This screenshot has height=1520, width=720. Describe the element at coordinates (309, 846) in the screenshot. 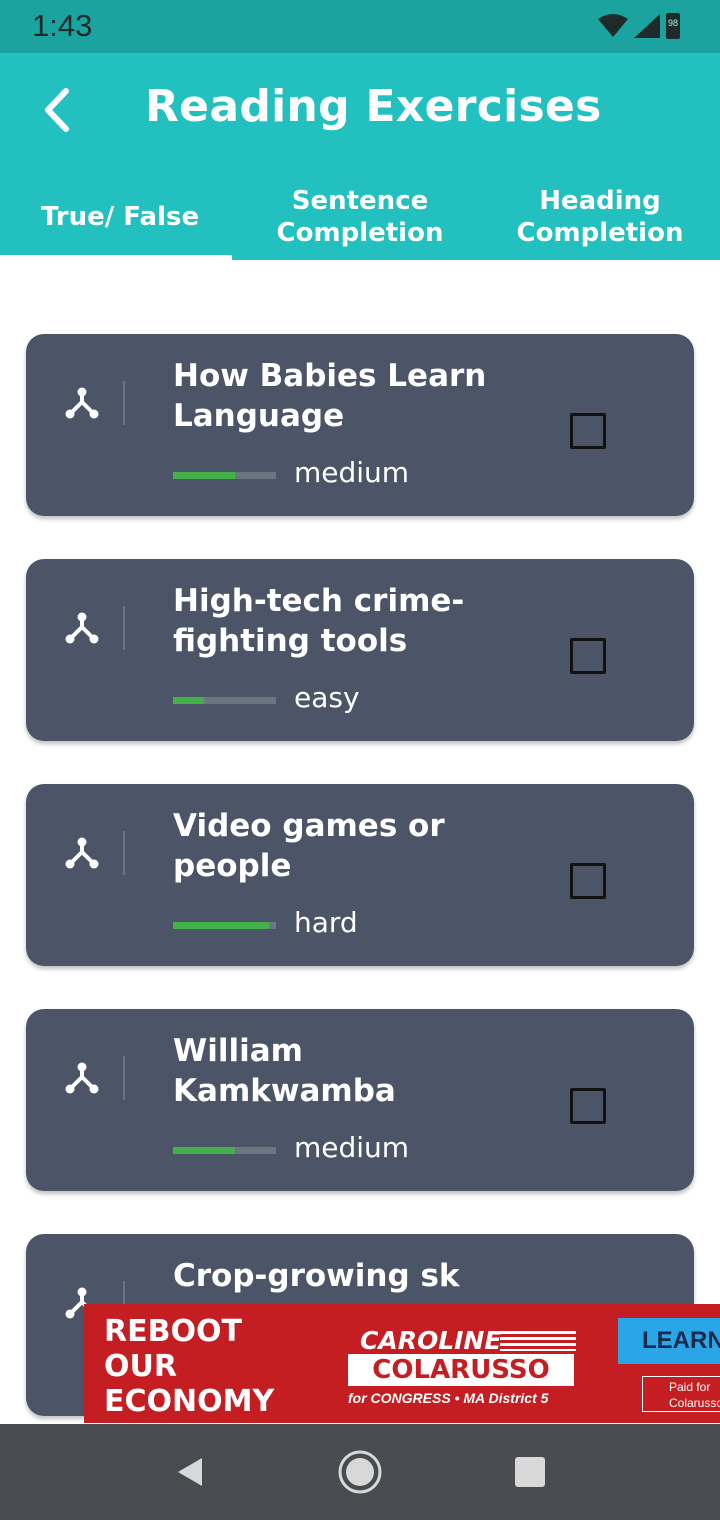

I see `exercise-title: Video games or people` at that location.